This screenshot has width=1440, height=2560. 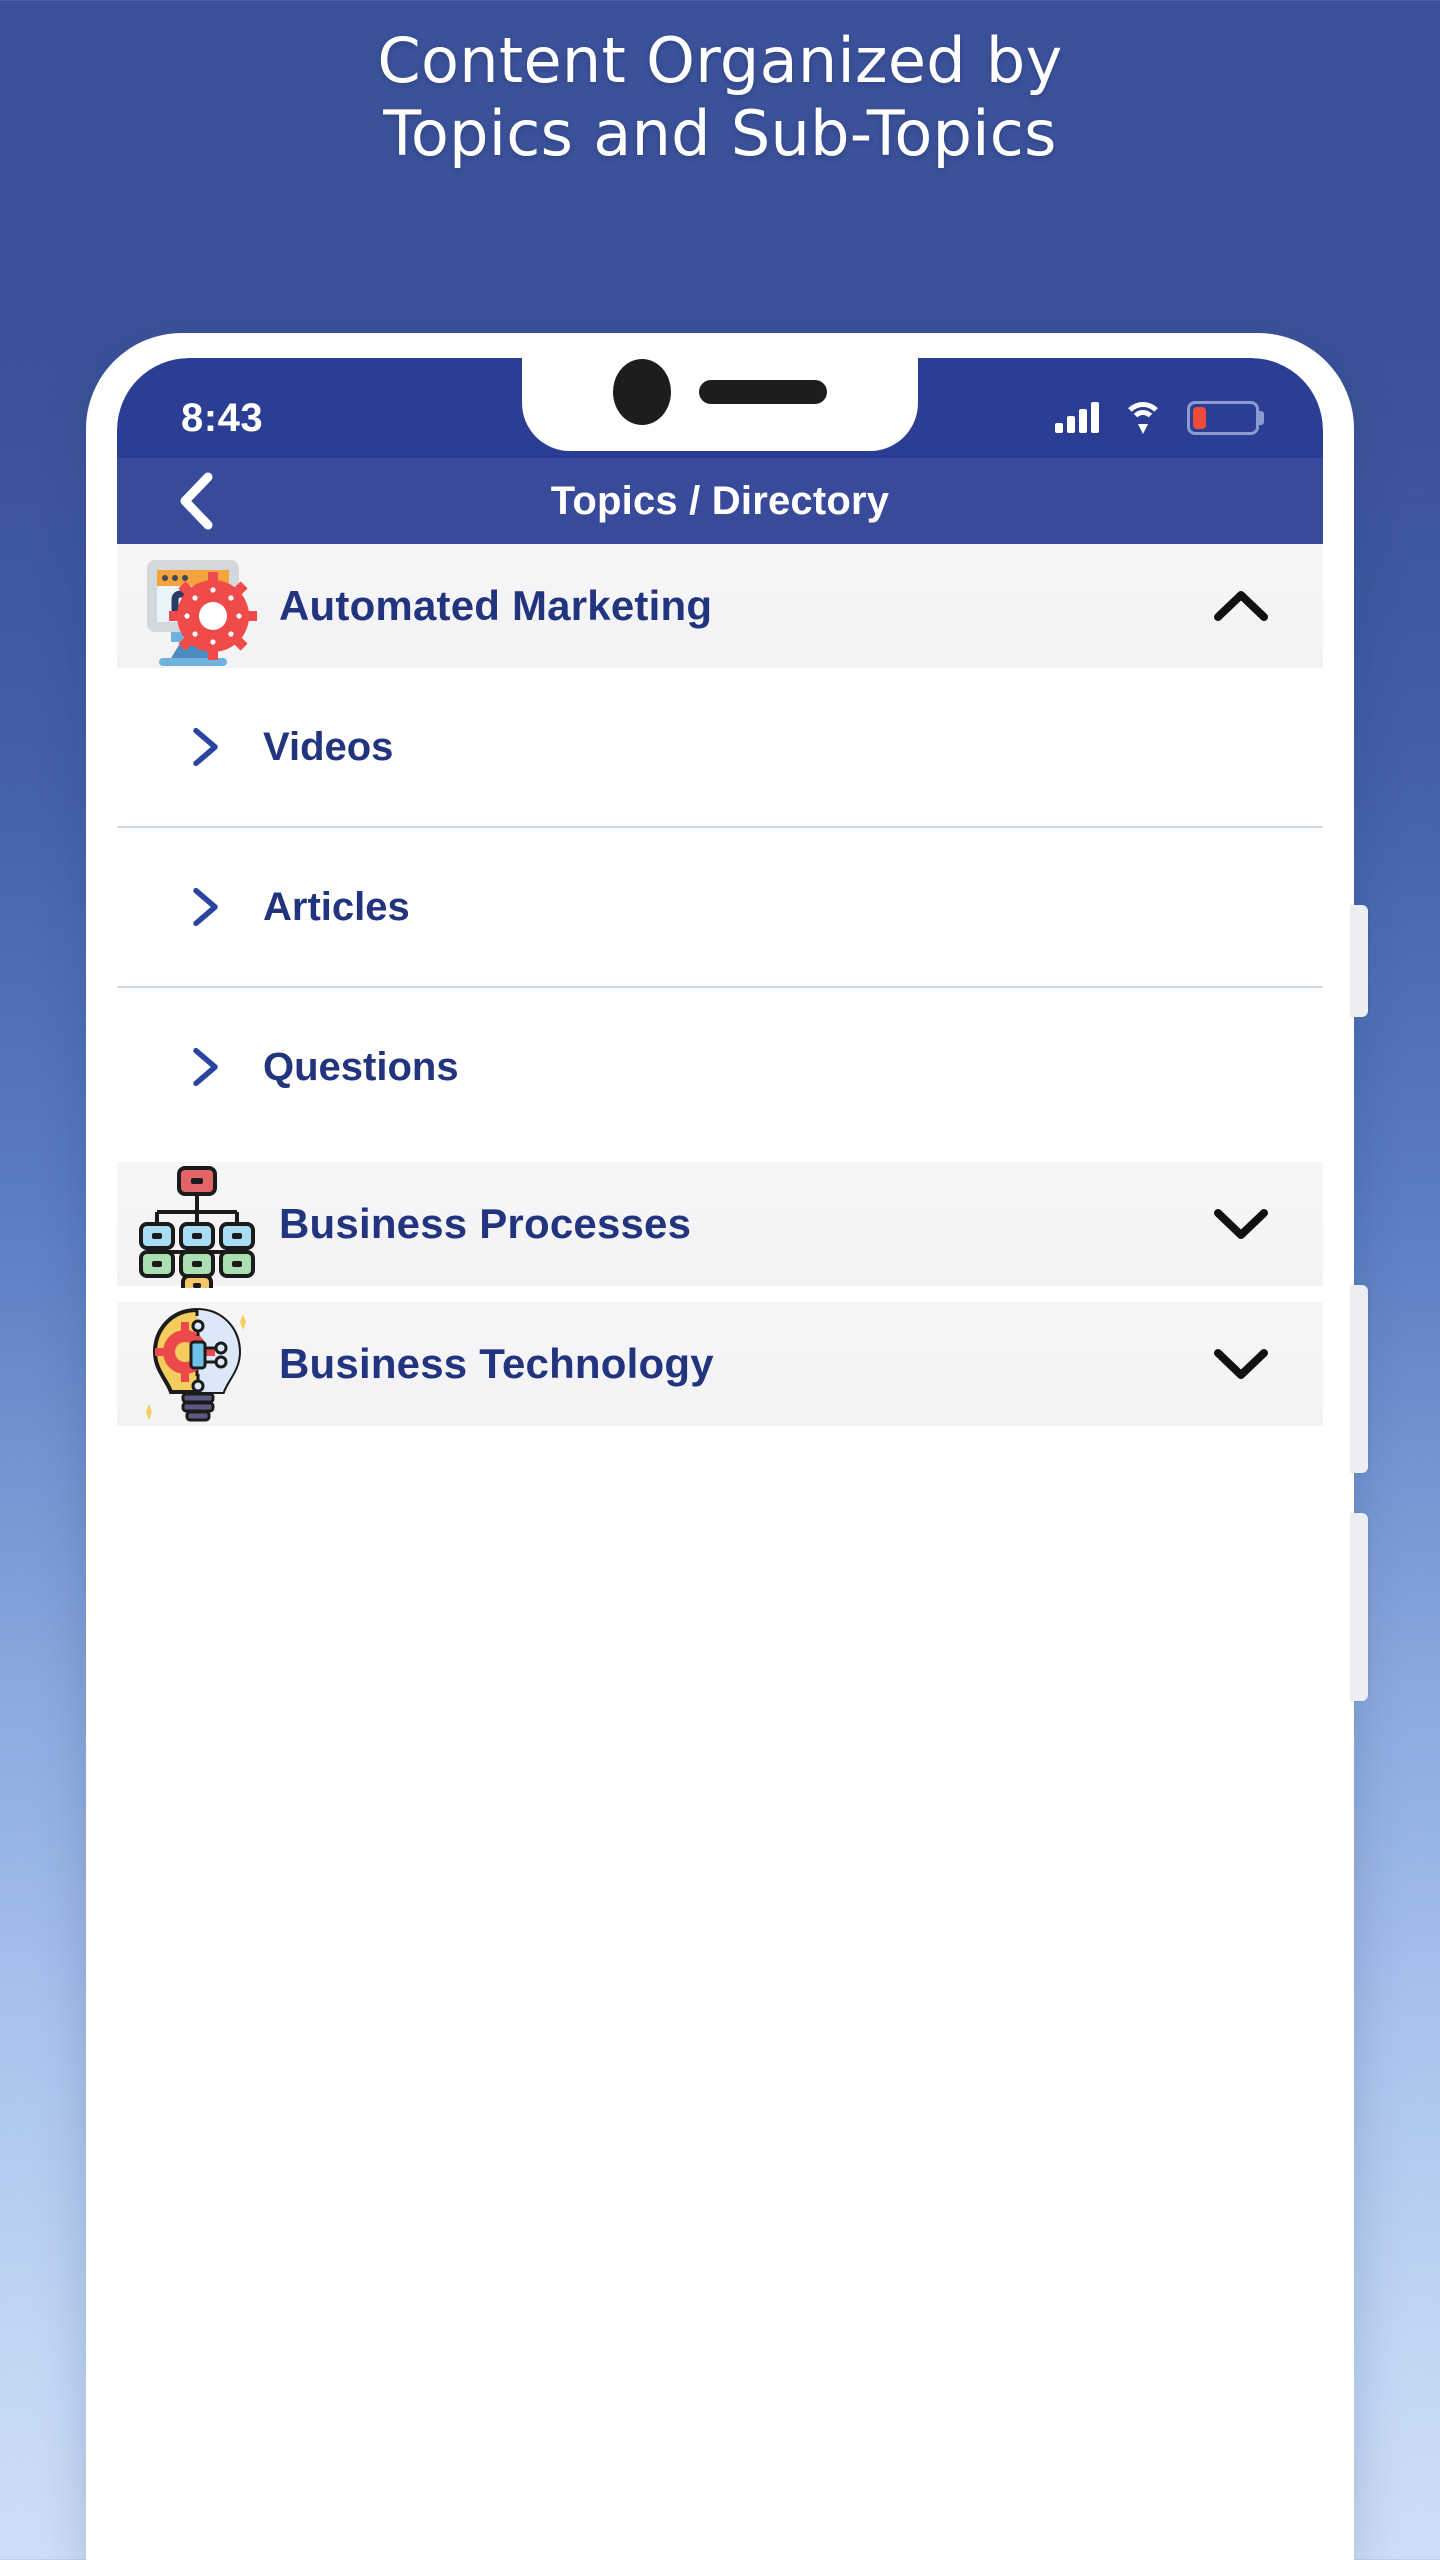 I want to click on phone-notch, so click(x=720, y=404).